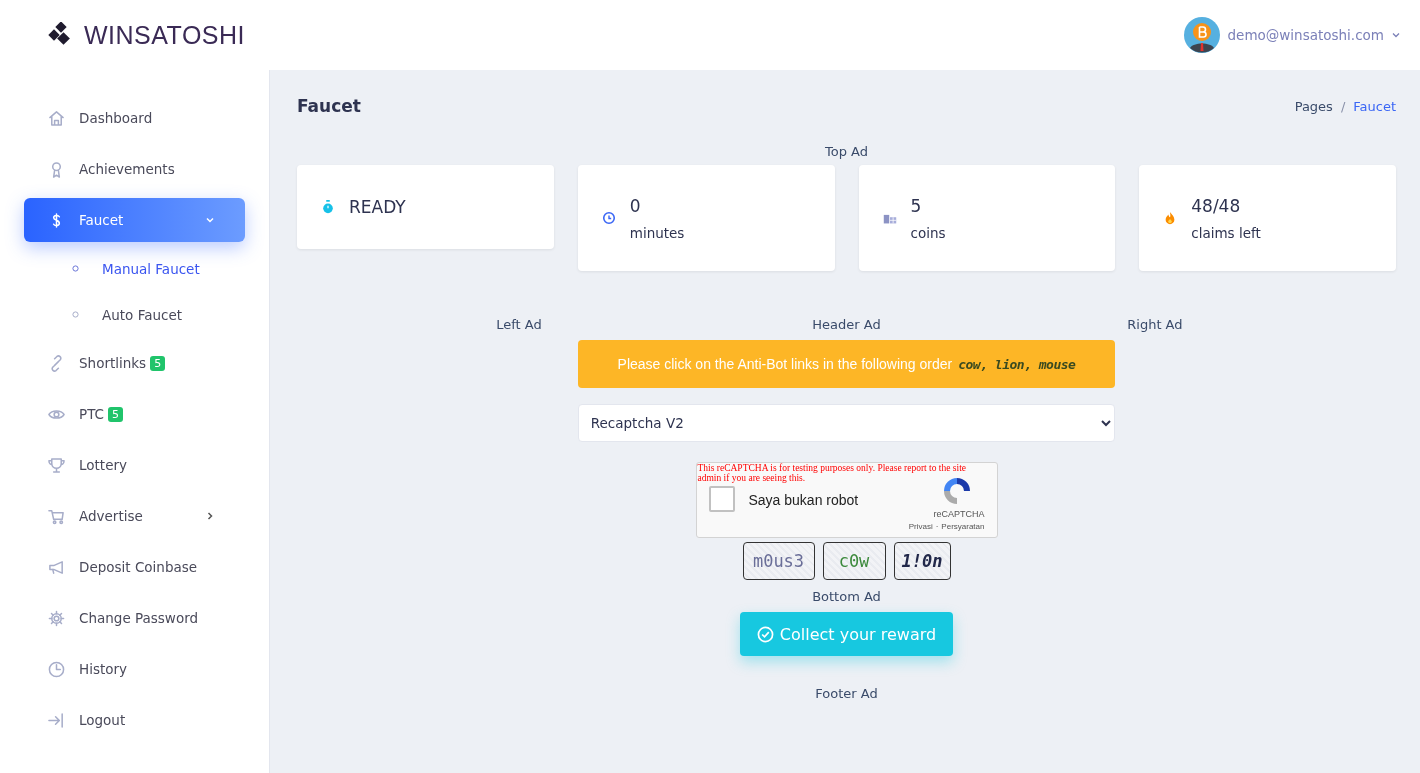  What do you see at coordinates (721, 499) in the screenshot?
I see `recaptcha-checkbox` at bounding box center [721, 499].